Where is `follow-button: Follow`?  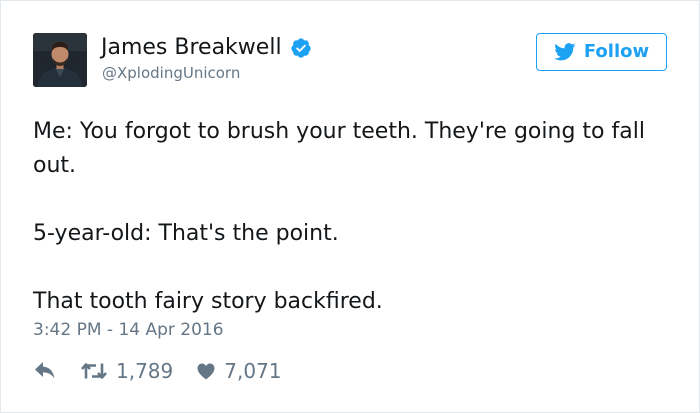
follow-button: Follow is located at coordinates (601, 52).